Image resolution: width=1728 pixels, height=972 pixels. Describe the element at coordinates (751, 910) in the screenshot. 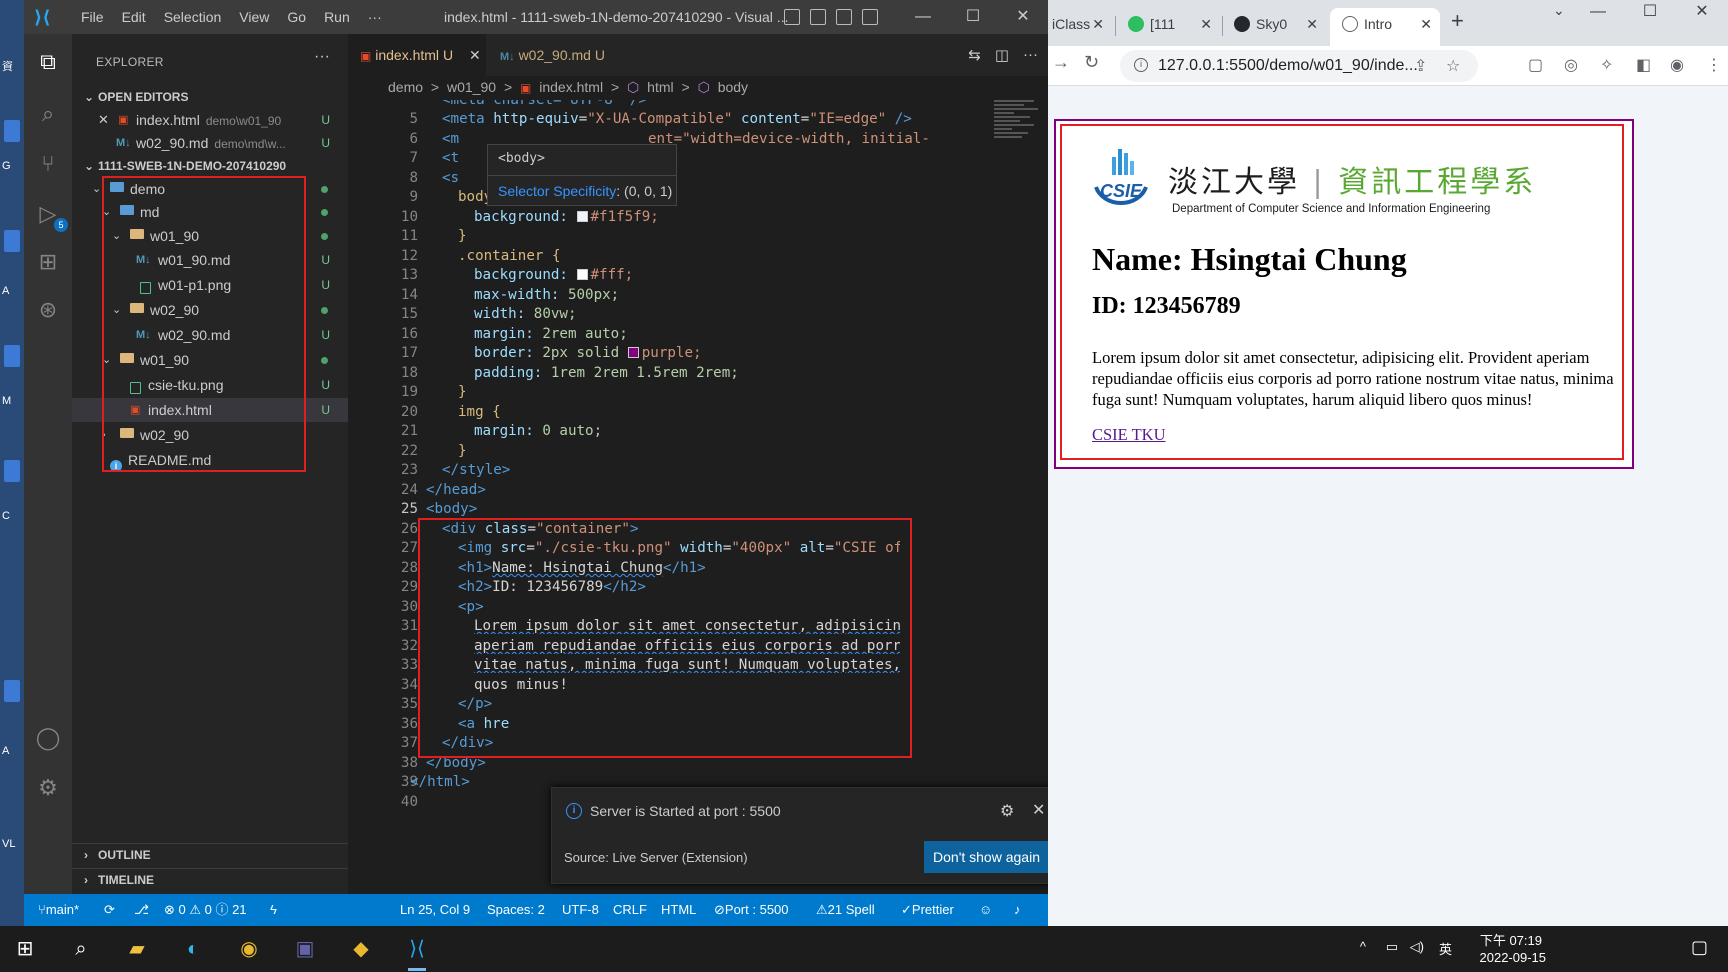

I see `live-server-port: ⊘ Port : 5500` at that location.